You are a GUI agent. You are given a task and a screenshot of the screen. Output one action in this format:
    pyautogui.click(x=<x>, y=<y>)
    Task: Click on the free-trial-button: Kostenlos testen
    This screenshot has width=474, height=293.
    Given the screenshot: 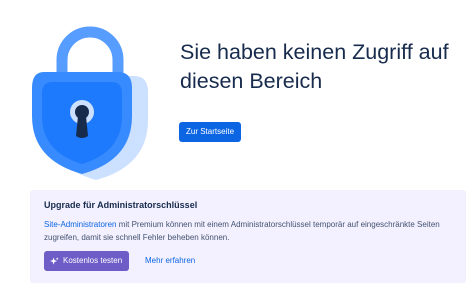 What is the action you would take?
    pyautogui.click(x=87, y=261)
    